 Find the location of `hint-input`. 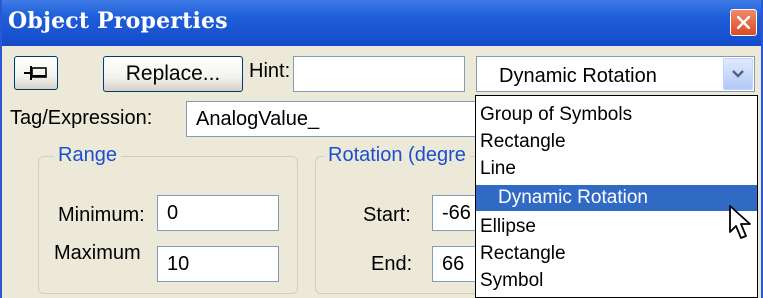

hint-input is located at coordinates (379, 74).